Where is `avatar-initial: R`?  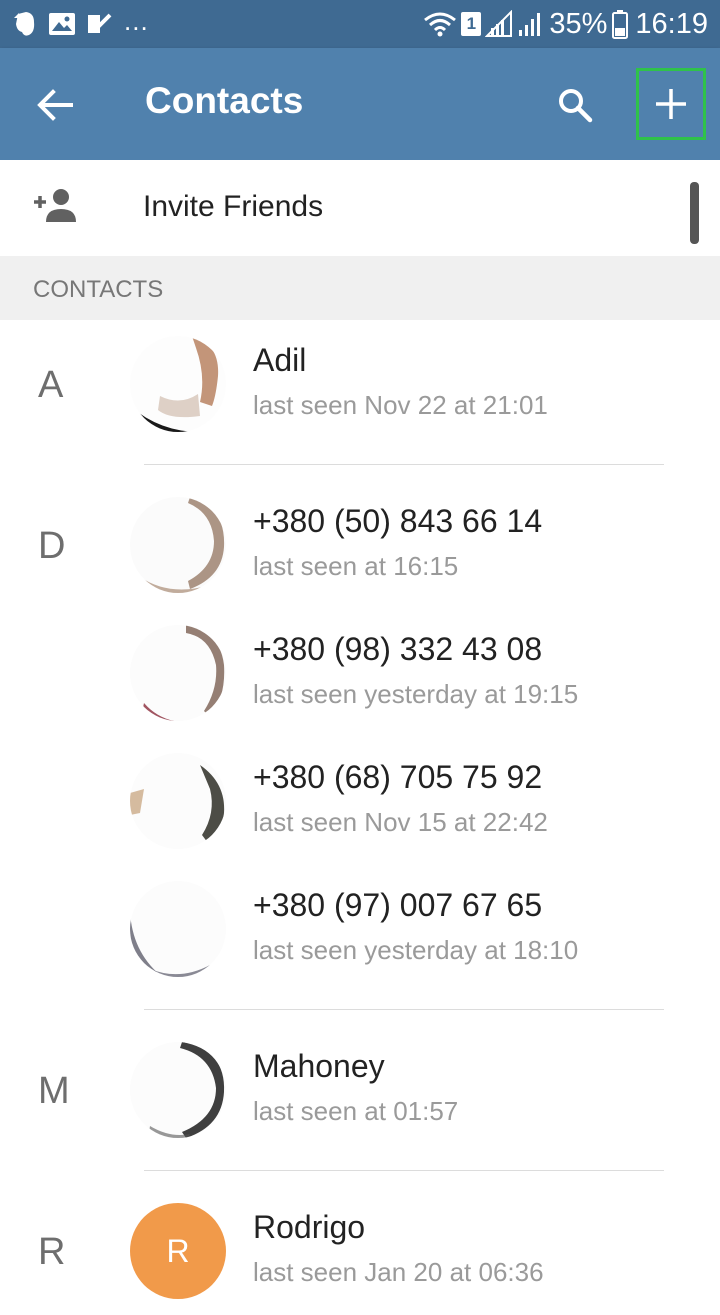 avatar-initial: R is located at coordinates (178, 1250).